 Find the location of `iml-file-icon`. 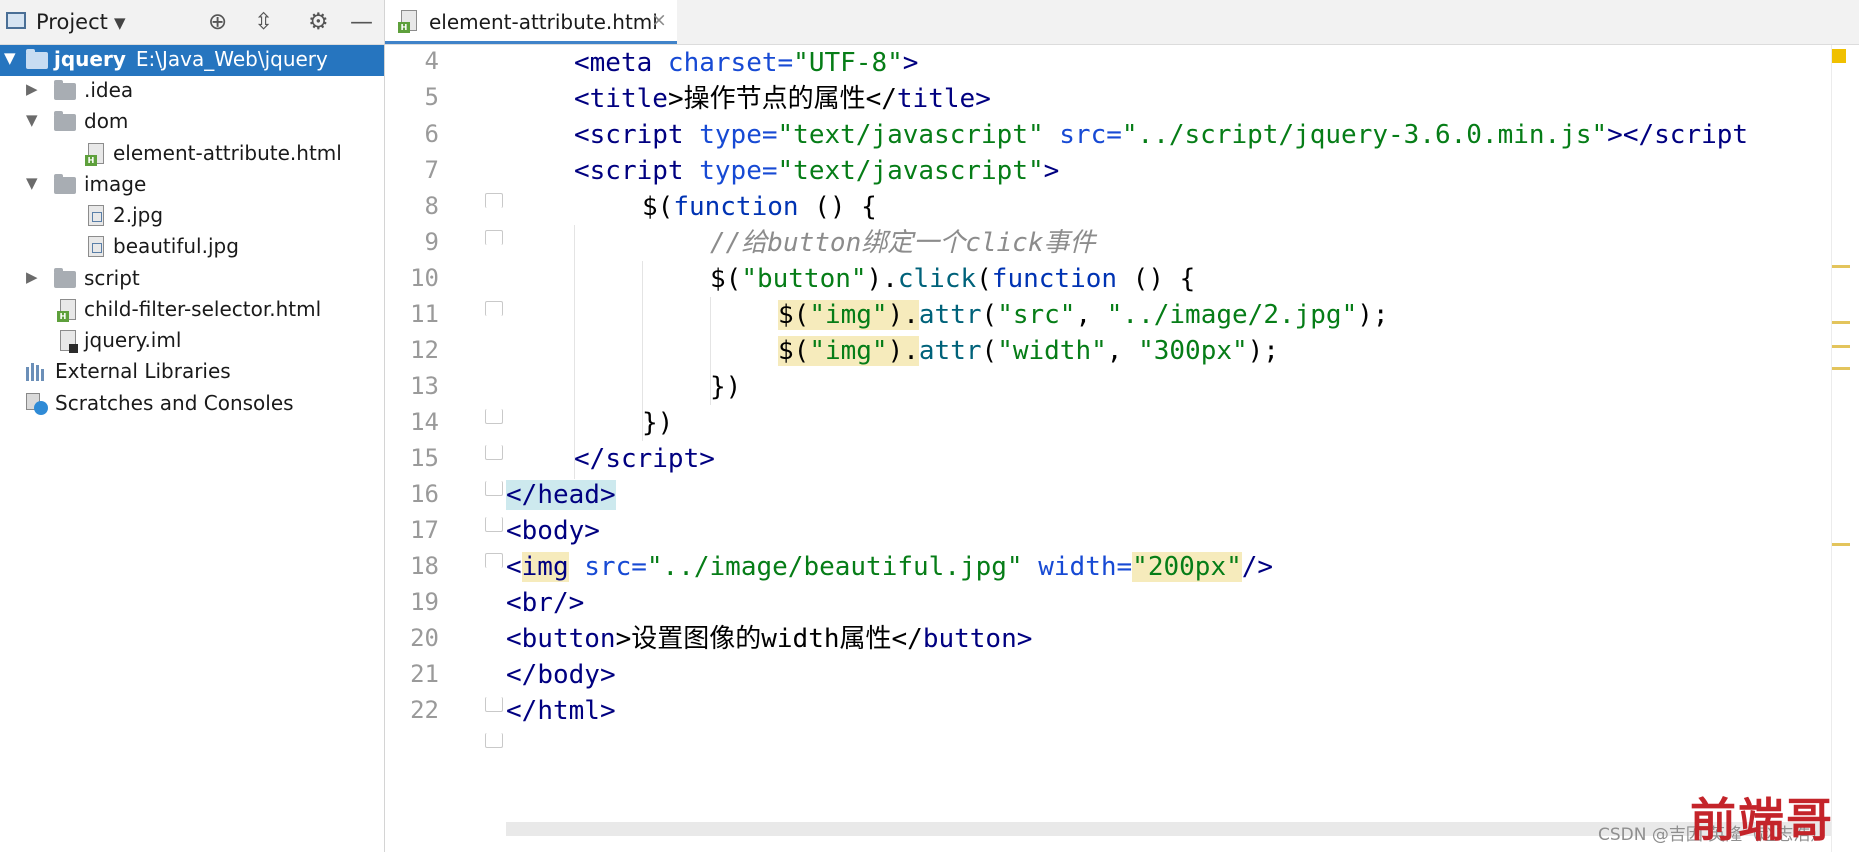

iml-file-icon is located at coordinates (69, 341).